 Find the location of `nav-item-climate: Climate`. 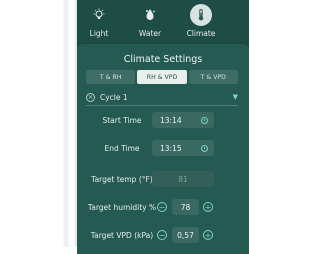

nav-item-climate: Climate is located at coordinates (201, 21).